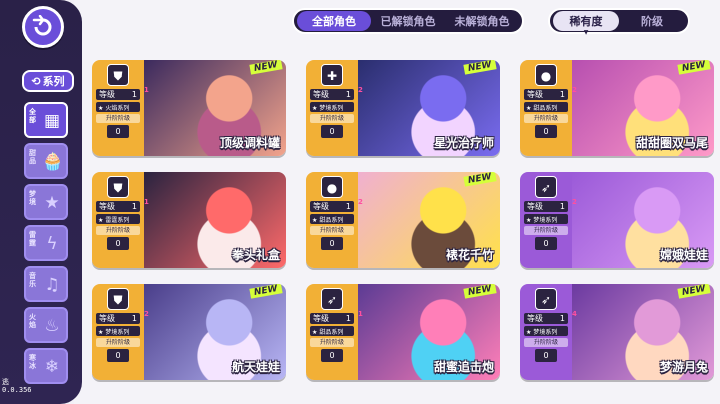 This screenshot has width=720, height=404. What do you see at coordinates (53, 81) in the screenshot?
I see `series-filter-label: 系列` at bounding box center [53, 81].